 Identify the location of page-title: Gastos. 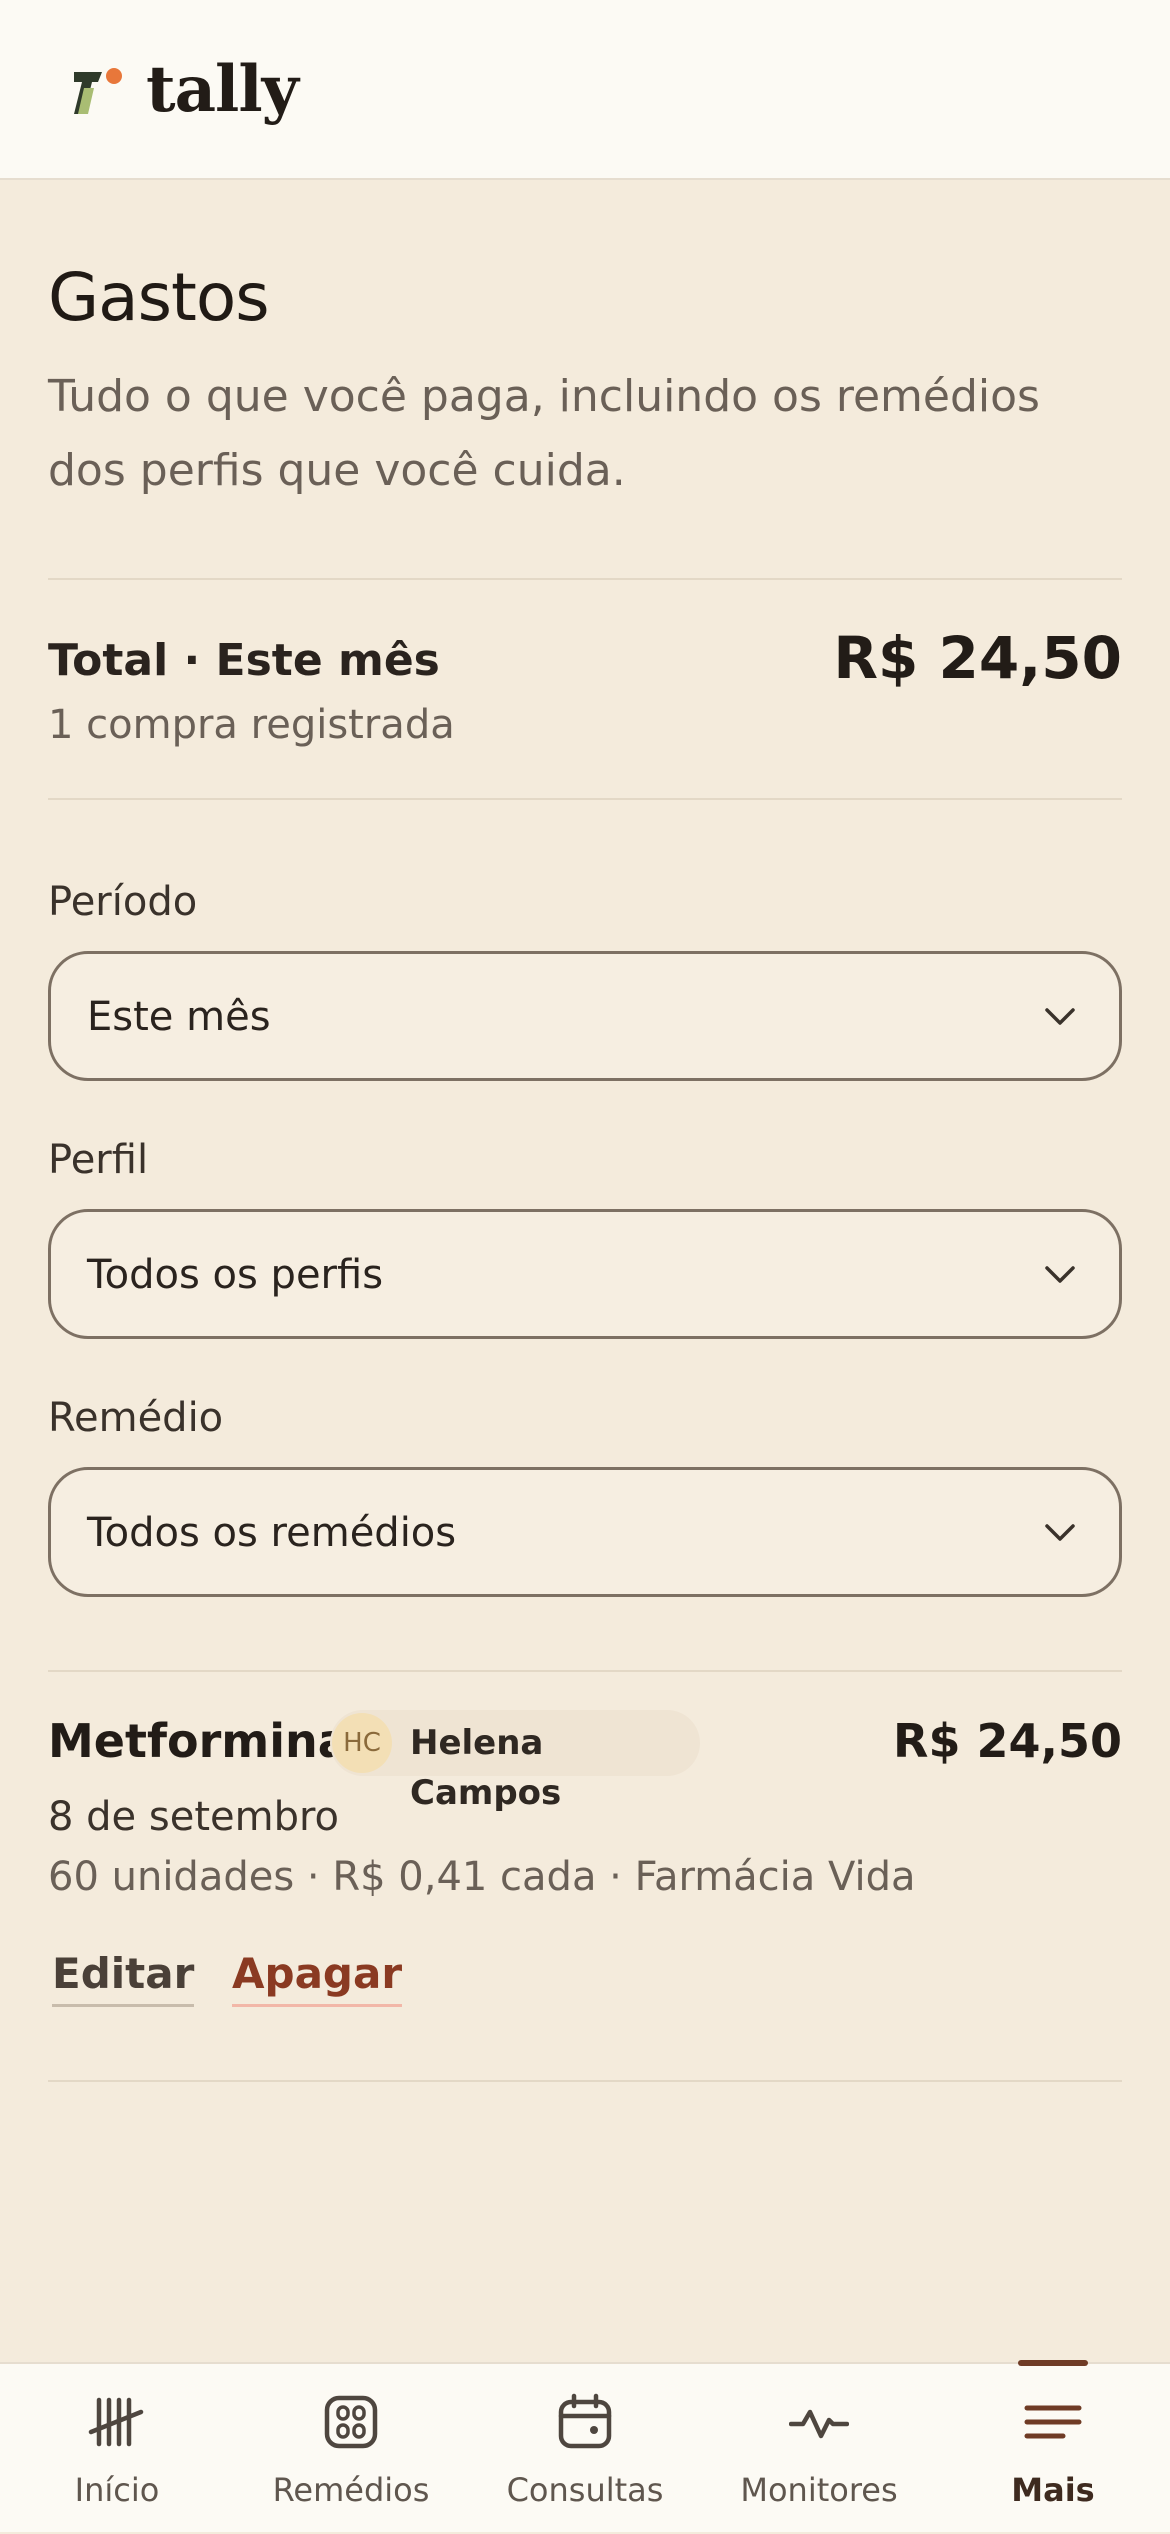
(159, 297).